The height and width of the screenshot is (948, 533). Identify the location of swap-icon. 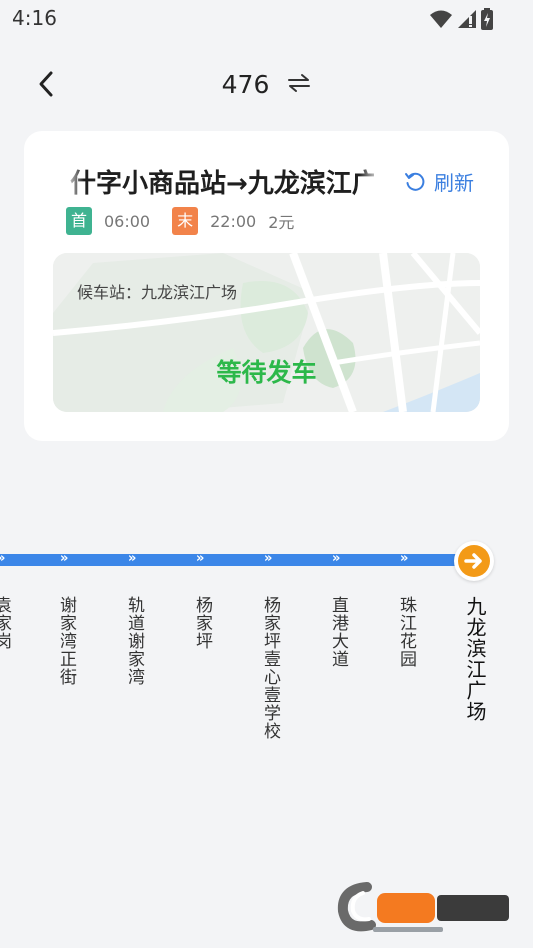
(299, 82).